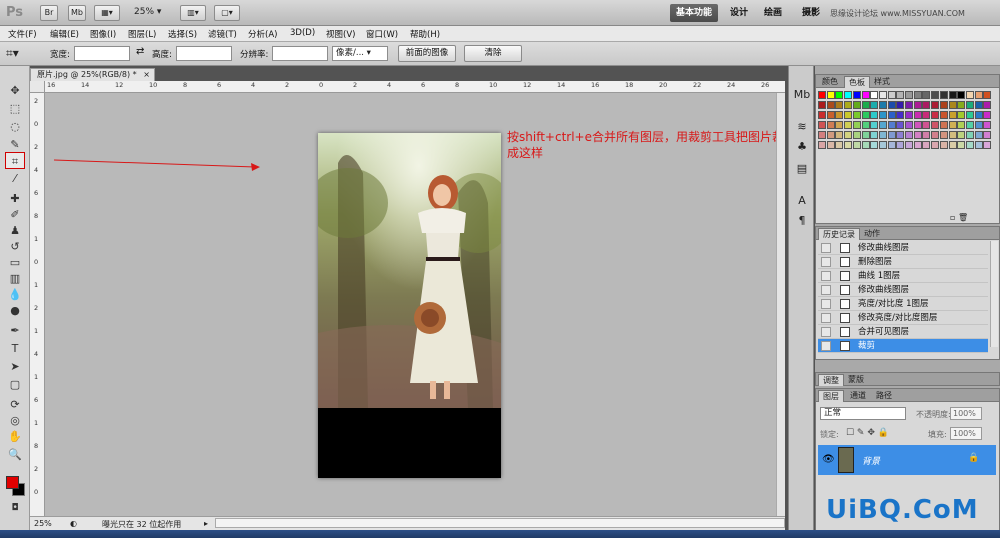  Describe the element at coordinates (903, 346) in the screenshot. I see `history-item: 裁剪` at that location.